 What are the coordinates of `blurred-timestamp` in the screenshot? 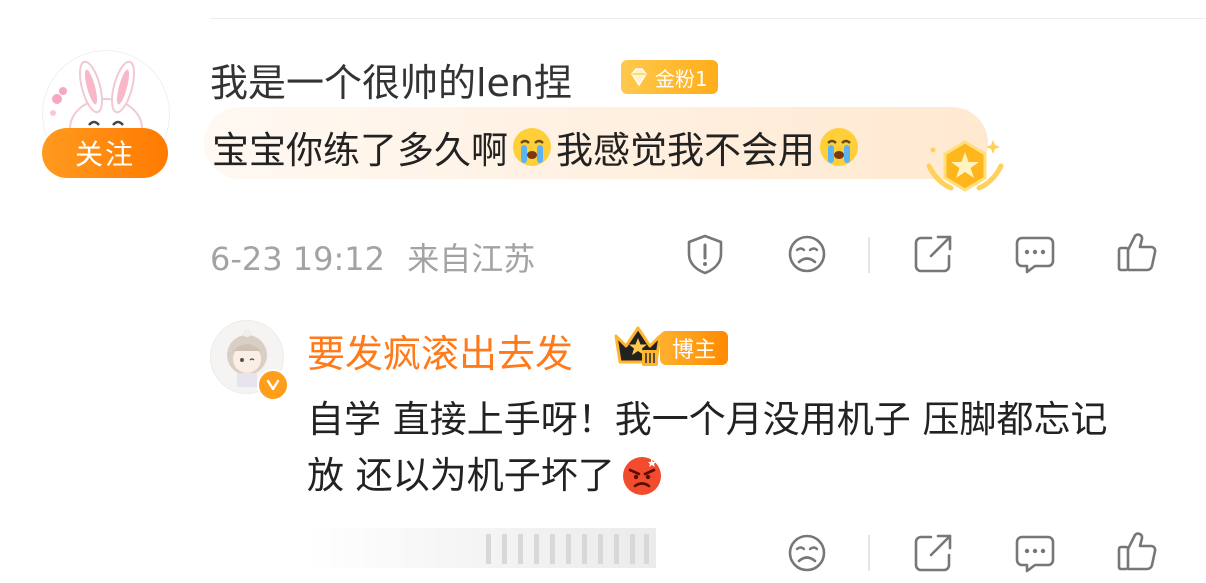 It's located at (481, 548).